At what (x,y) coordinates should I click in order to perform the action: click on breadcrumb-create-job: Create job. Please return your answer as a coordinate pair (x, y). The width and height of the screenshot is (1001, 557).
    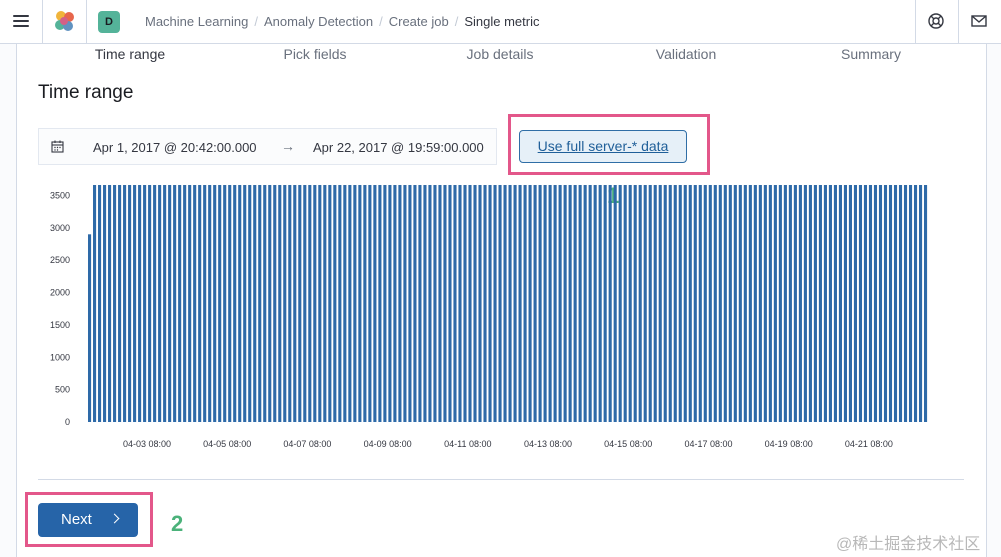
    Looking at the image, I should click on (419, 21).